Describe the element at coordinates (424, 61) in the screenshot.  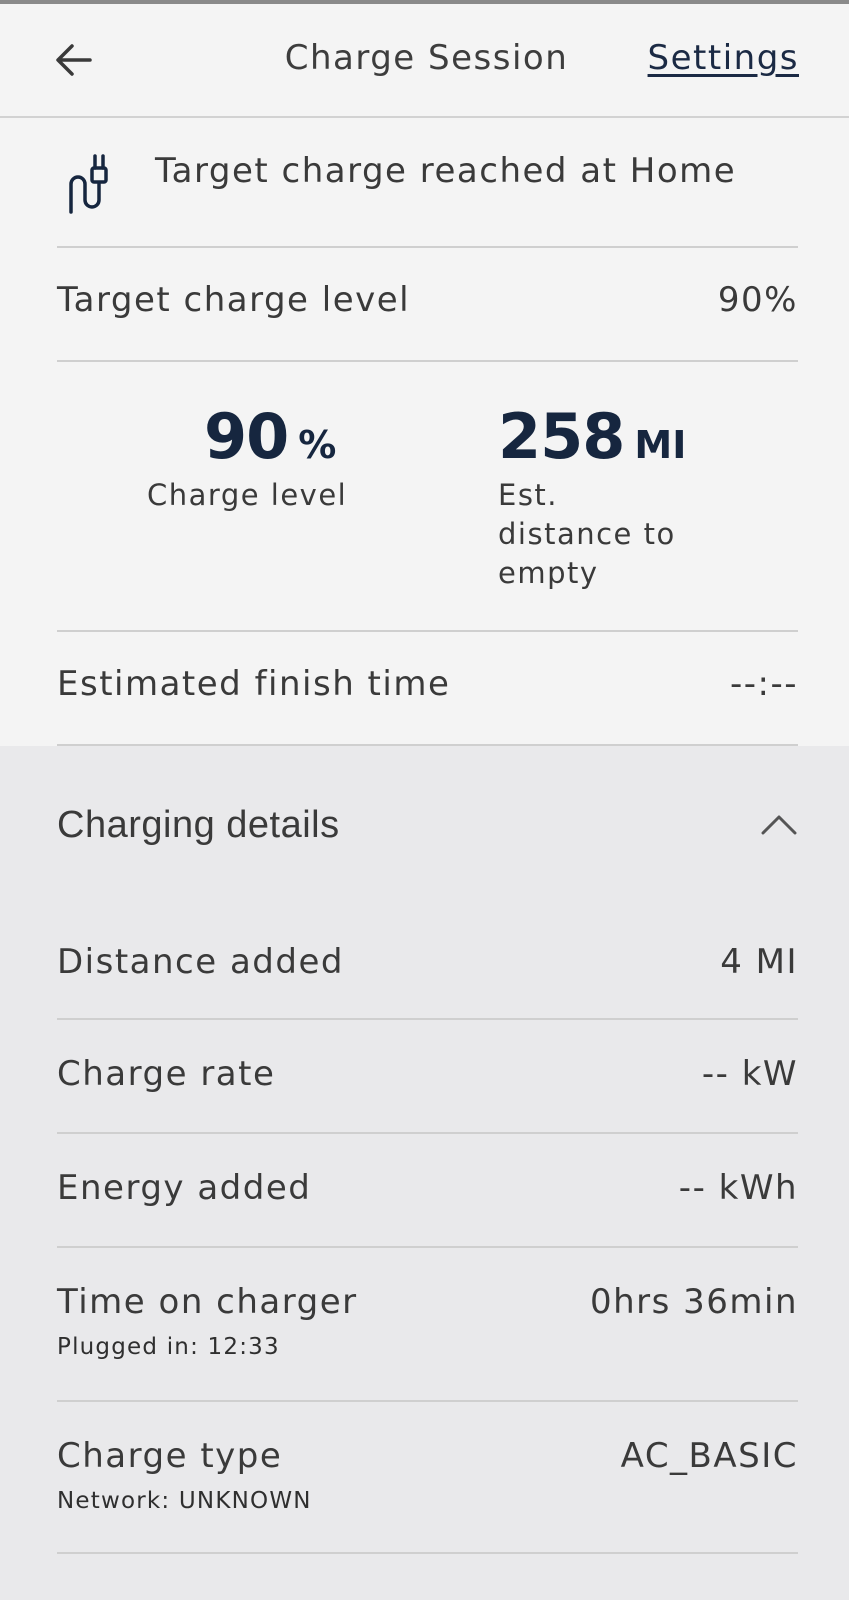
I see `app-header: Charge Session Settings` at that location.